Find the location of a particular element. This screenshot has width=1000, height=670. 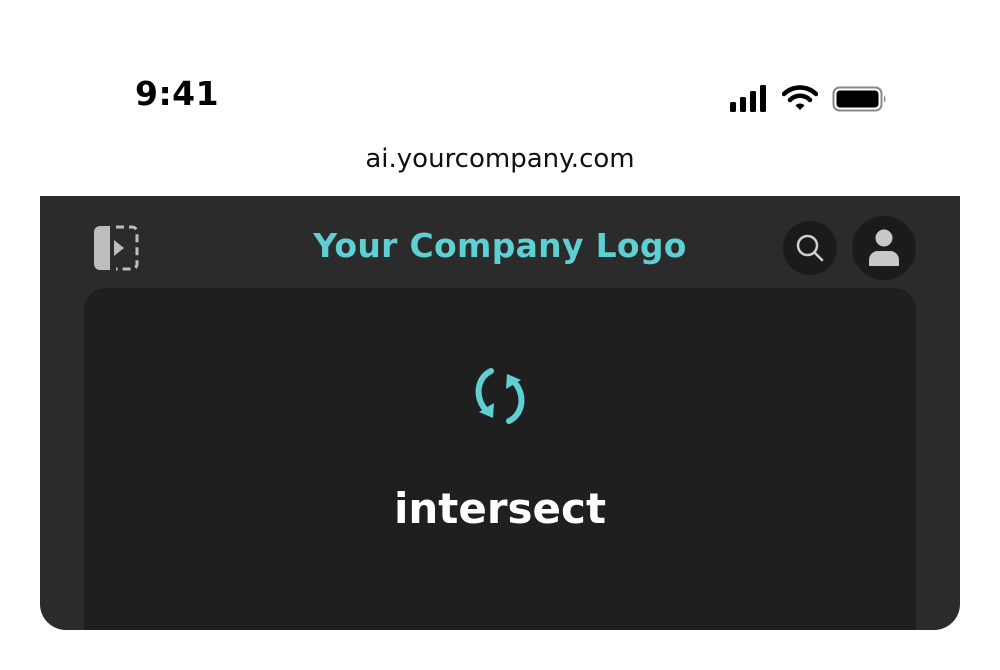

wifi-icon is located at coordinates (800, 97).